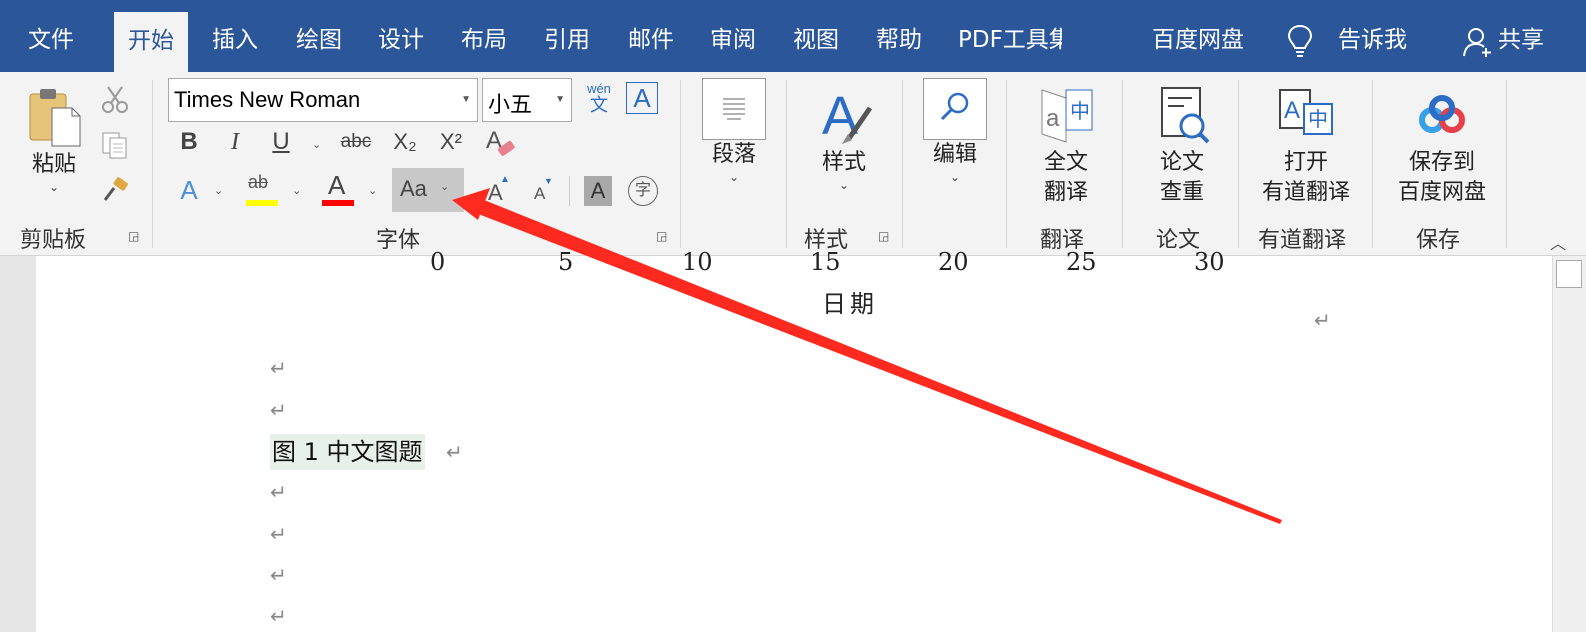 This screenshot has height=632, width=1586. I want to click on clipboard-group-label: 剪贴板, so click(53, 240).